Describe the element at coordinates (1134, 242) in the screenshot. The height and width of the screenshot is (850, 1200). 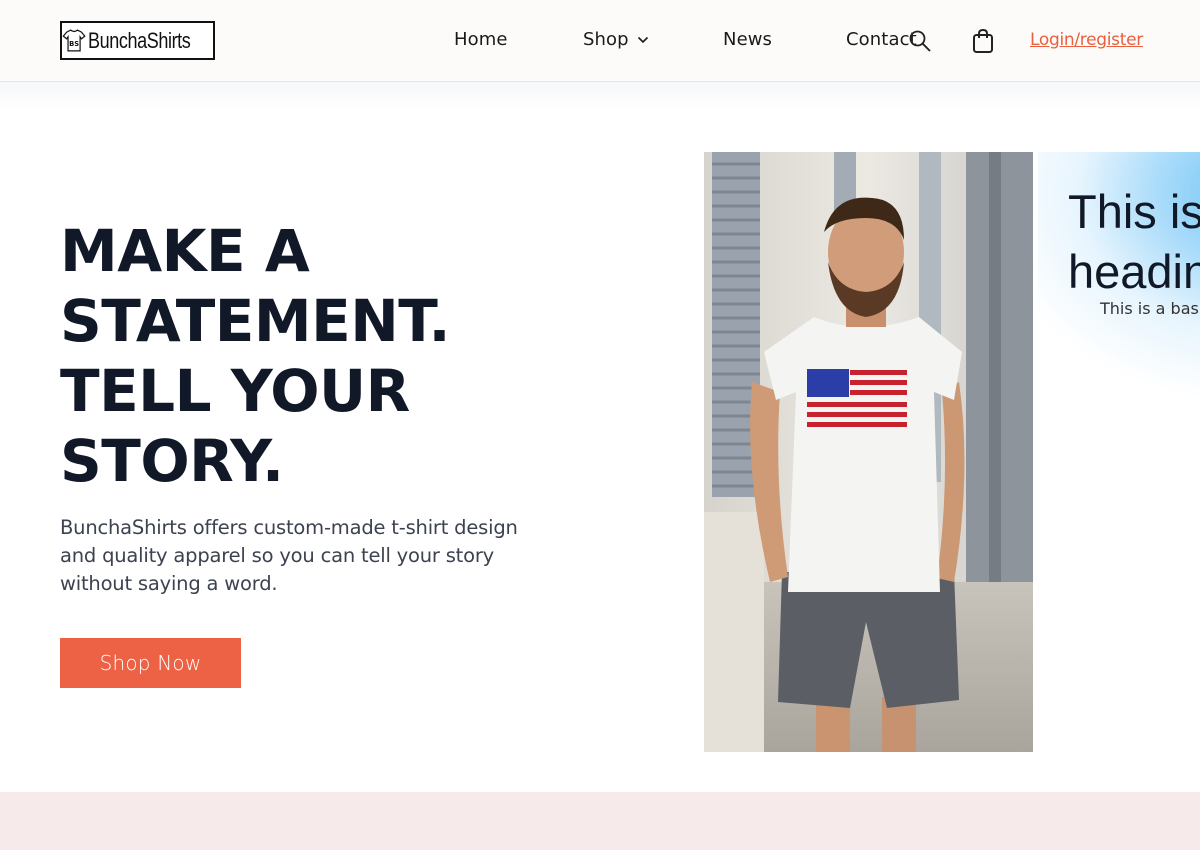
I see `slide-heading: This is heading` at that location.